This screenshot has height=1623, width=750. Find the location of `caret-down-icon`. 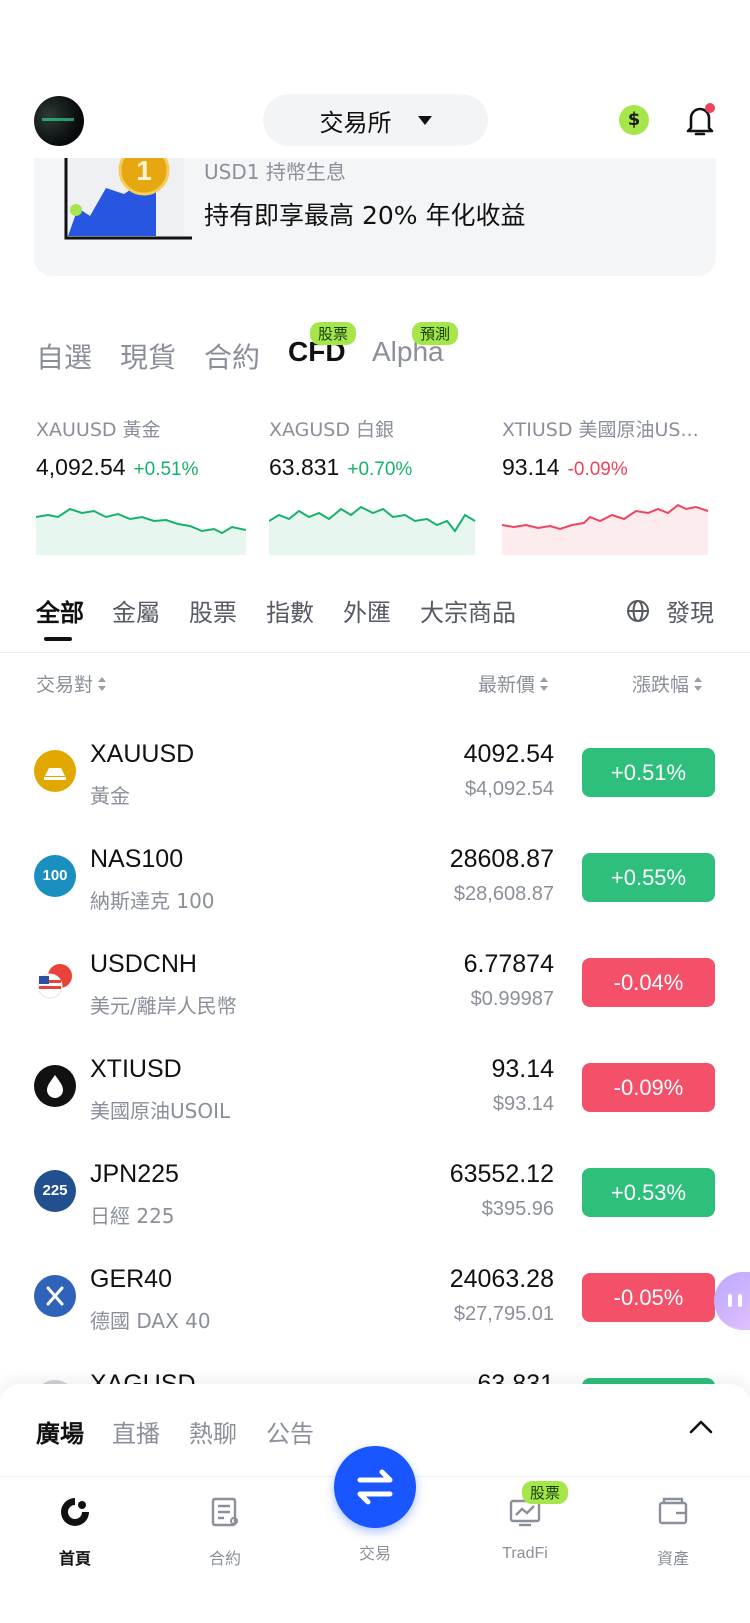

caret-down-icon is located at coordinates (424, 120).